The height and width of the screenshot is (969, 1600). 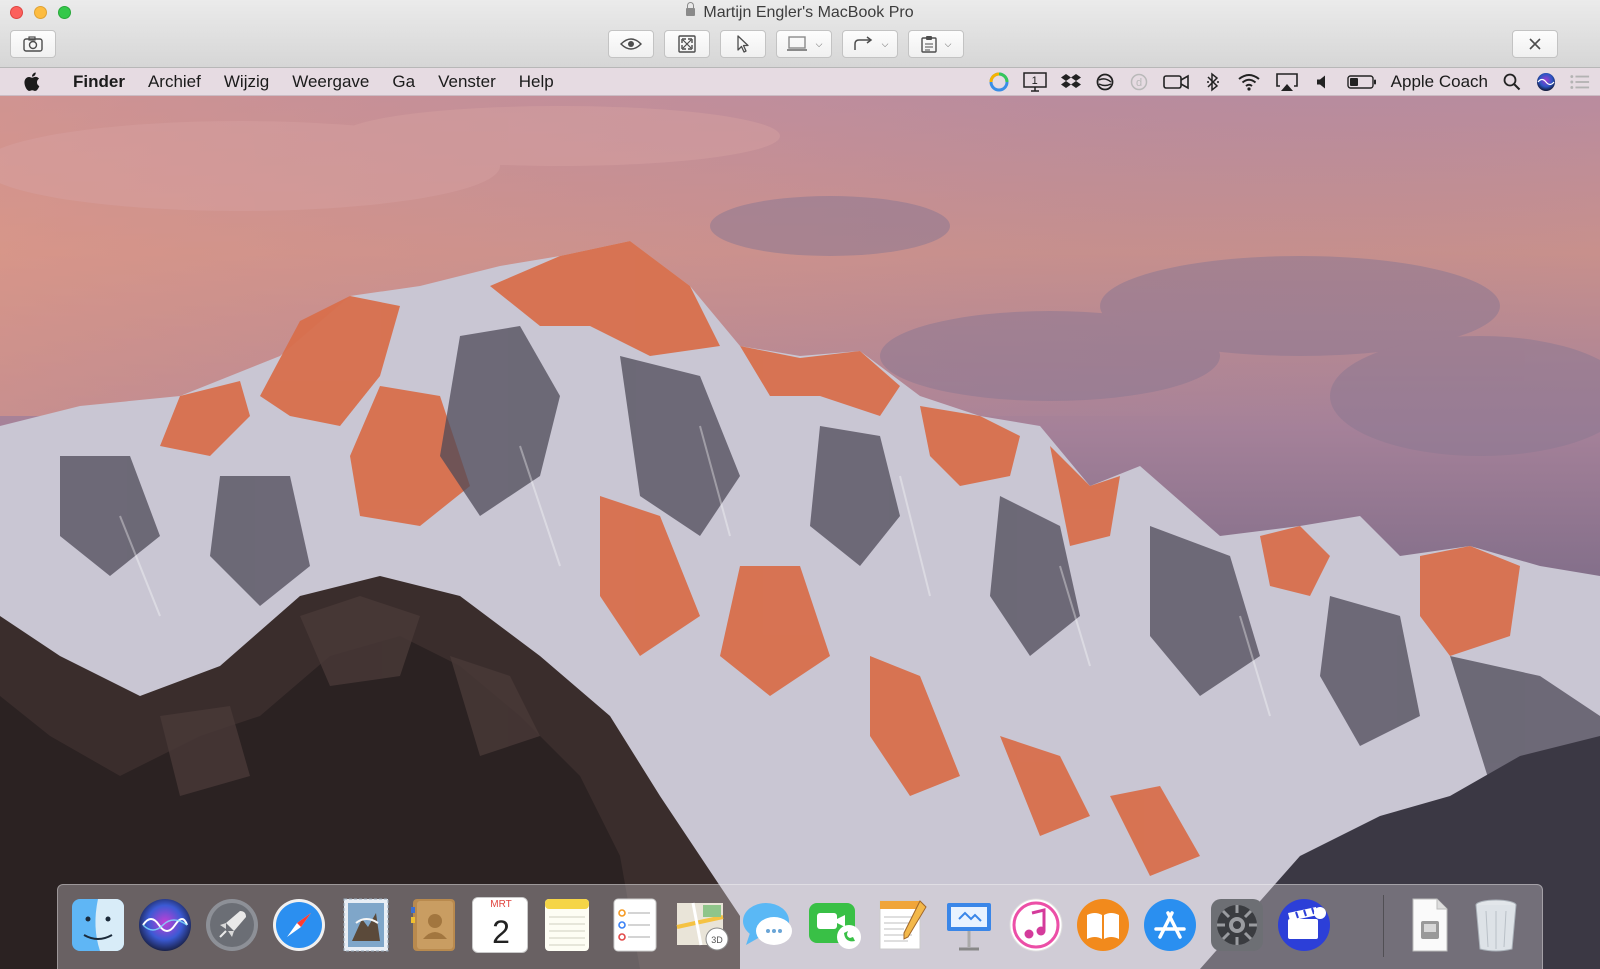 I want to click on stamp-icon, so click(x=366, y=925).